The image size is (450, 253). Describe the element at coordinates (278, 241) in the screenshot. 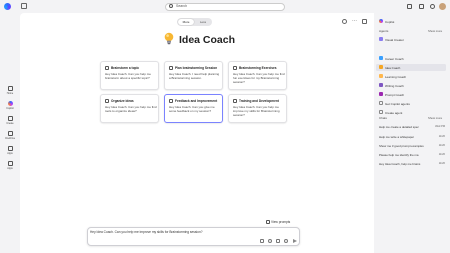

I see `attach-icon` at that location.